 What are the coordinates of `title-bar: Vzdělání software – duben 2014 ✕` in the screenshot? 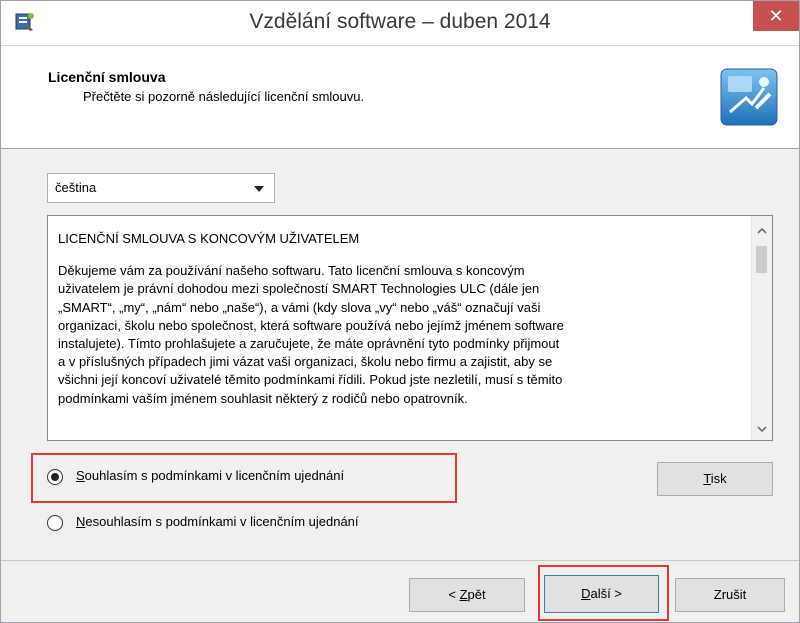 It's located at (400, 23).